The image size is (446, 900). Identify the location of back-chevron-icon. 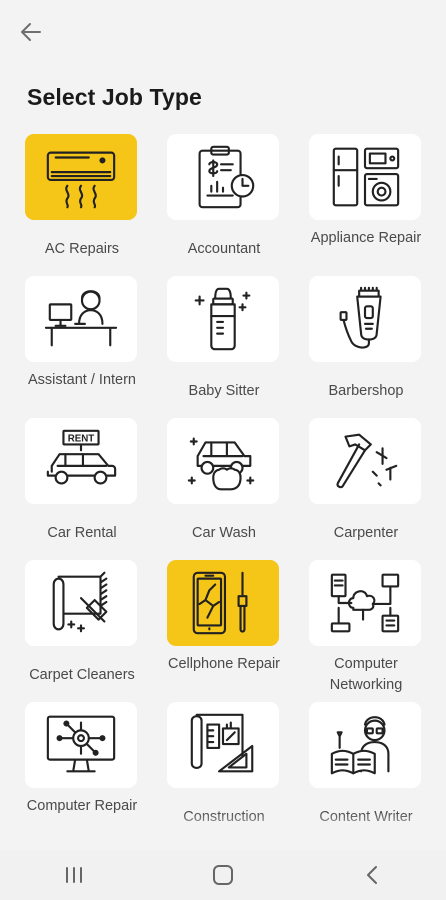
(371, 875).